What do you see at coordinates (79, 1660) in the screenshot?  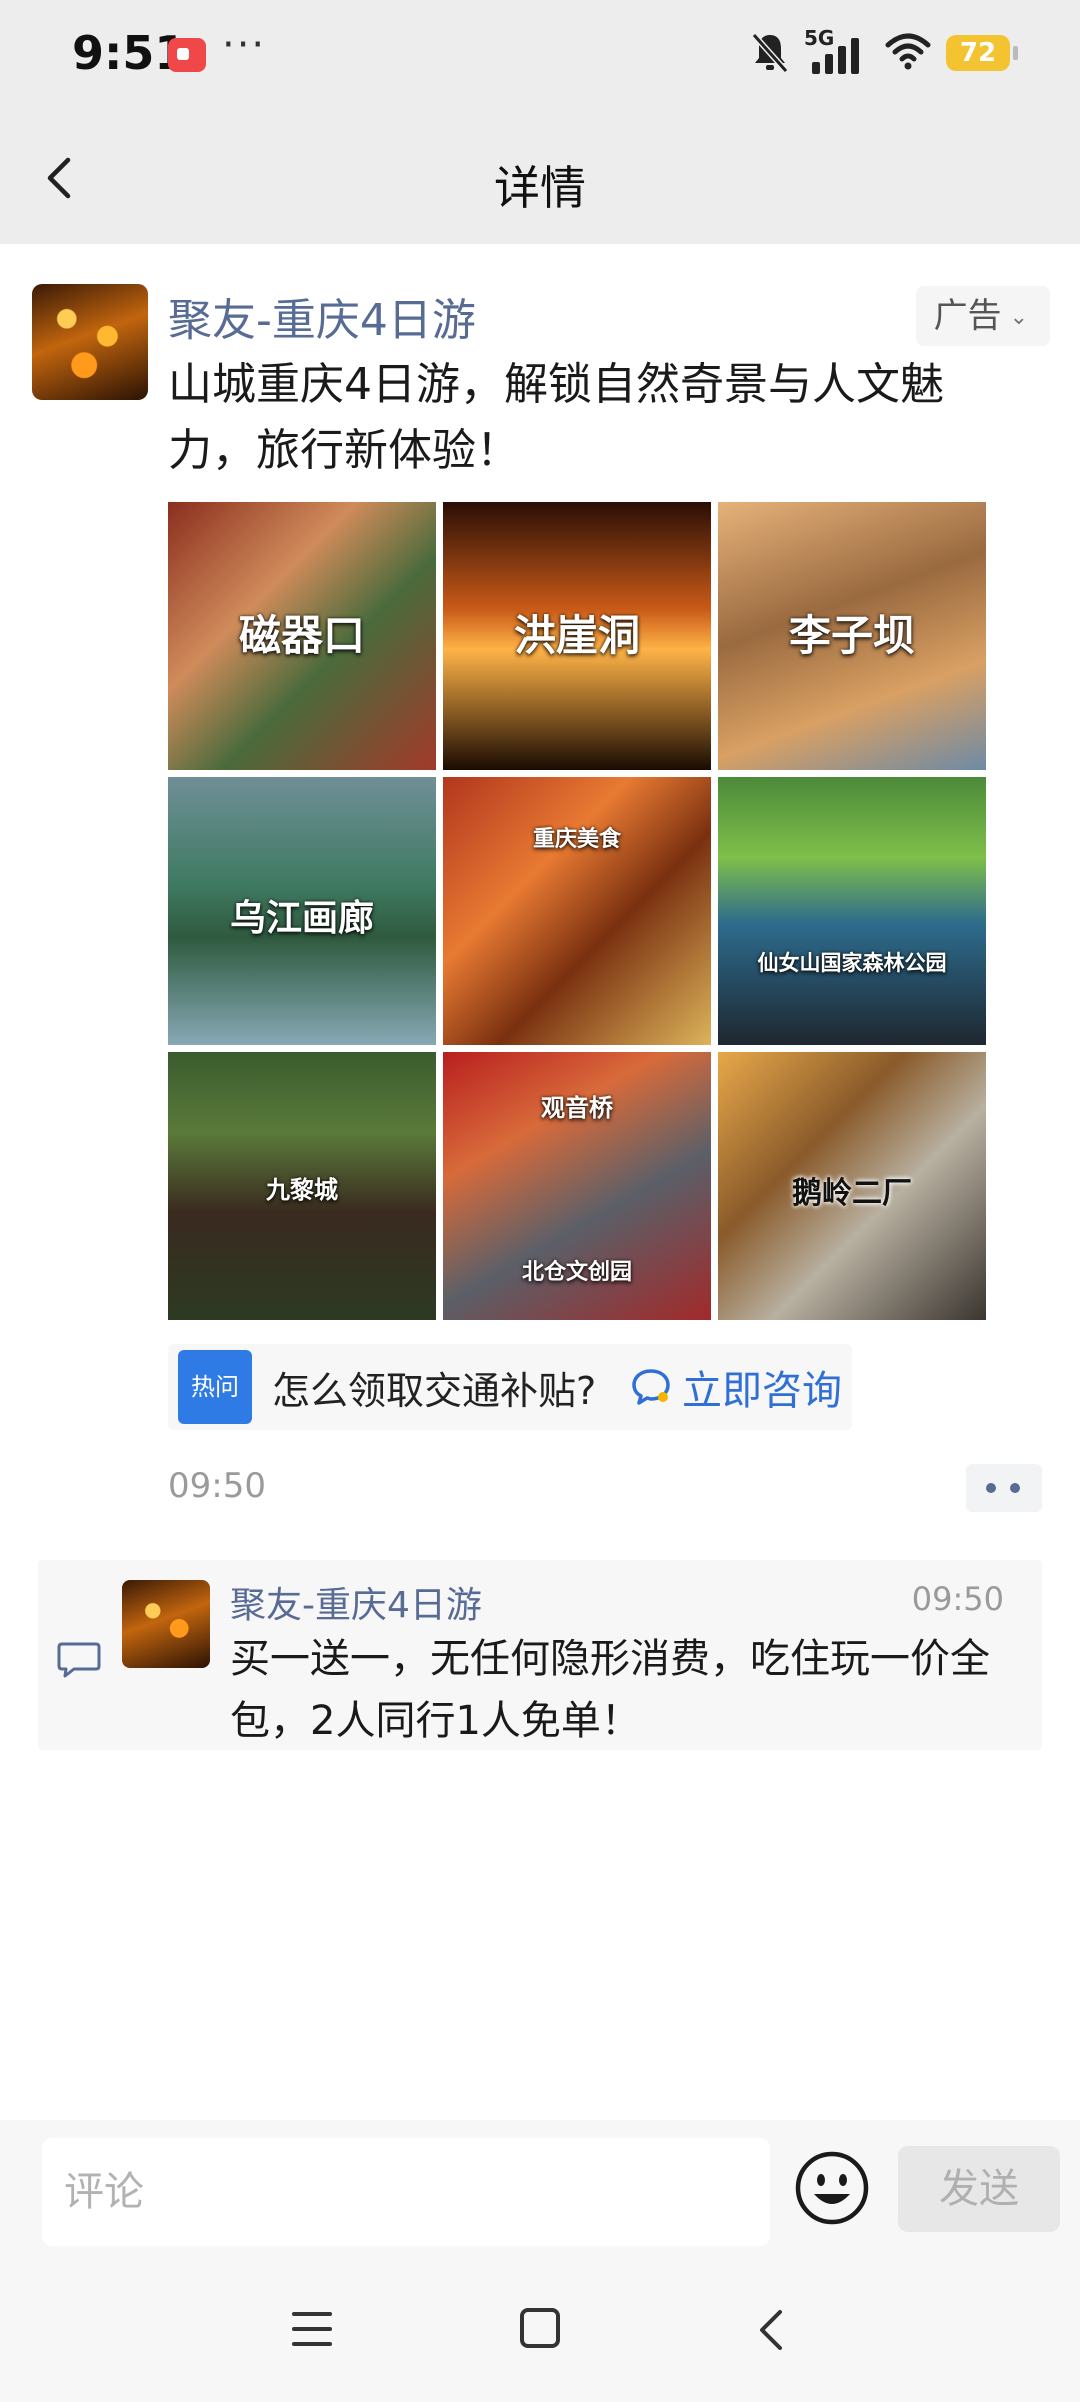 I see `comment-icon` at bounding box center [79, 1660].